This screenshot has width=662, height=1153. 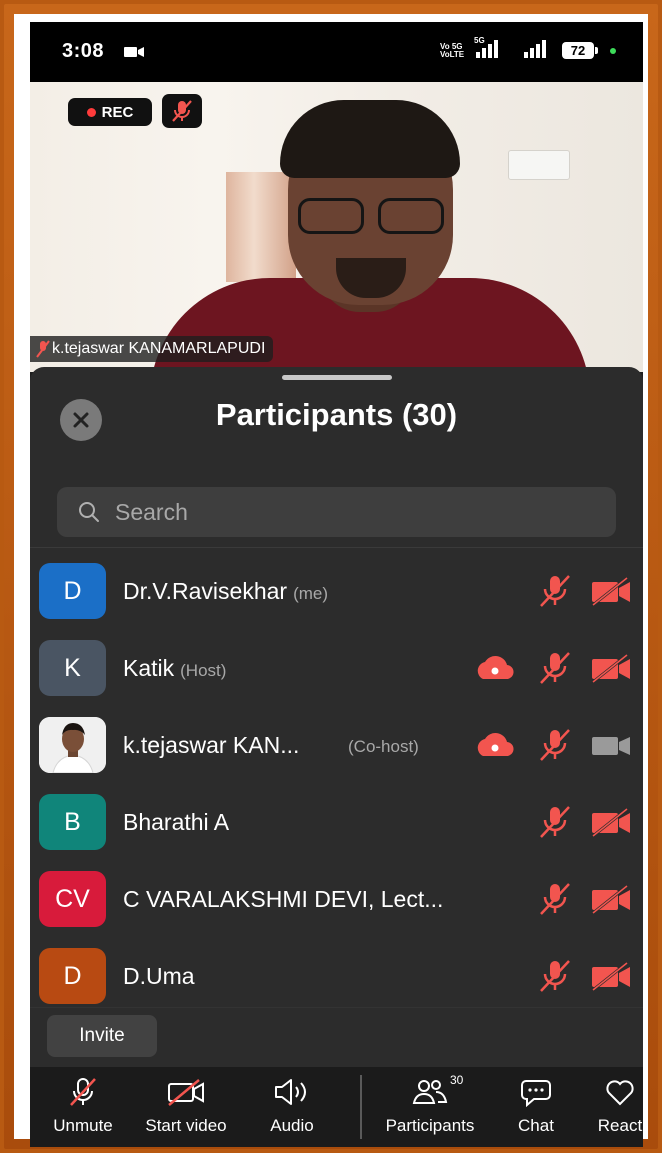 I want to click on chat-button: Chat, so click(x=536, y=1106).